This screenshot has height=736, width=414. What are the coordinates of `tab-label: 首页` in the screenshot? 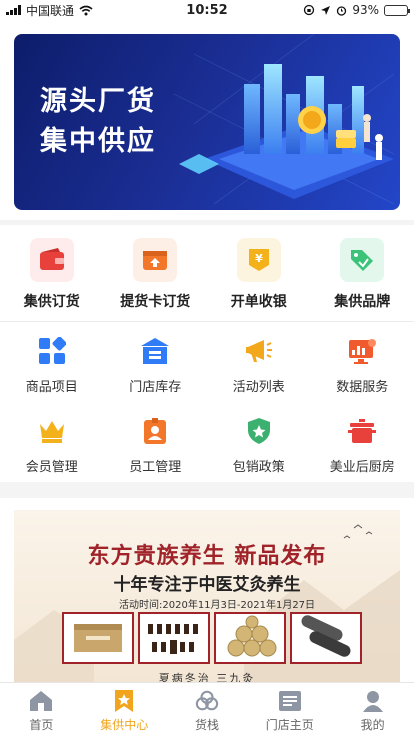 It's located at (41, 725).